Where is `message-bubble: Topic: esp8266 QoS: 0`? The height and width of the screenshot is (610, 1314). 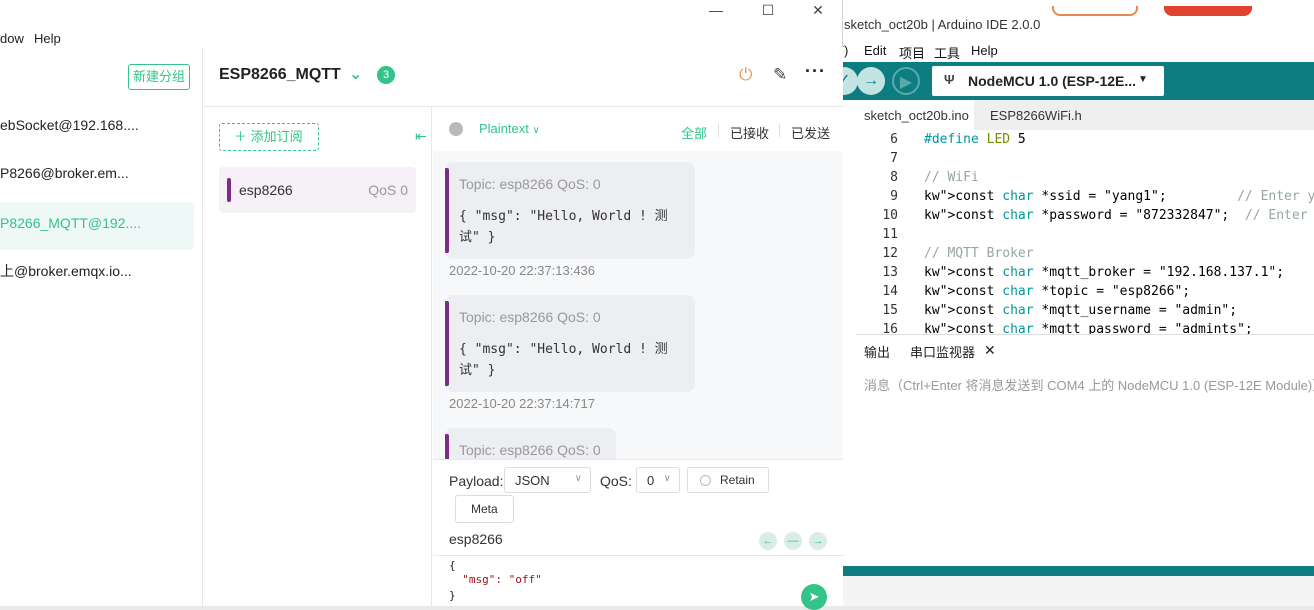
message-bubble: Topic: esp8266 QoS: 0 is located at coordinates (530, 443).